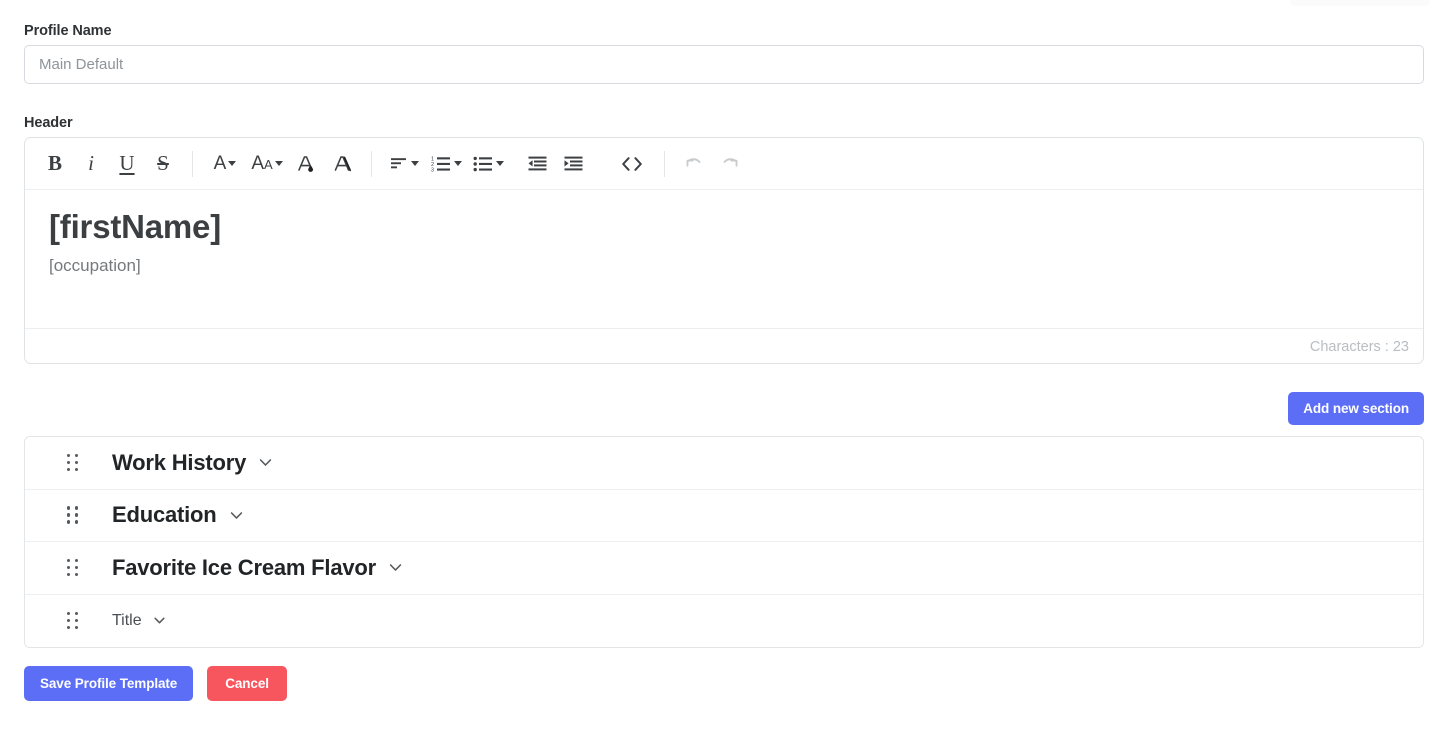  Describe the element at coordinates (730, 164) in the screenshot. I see `redo-icon` at that location.